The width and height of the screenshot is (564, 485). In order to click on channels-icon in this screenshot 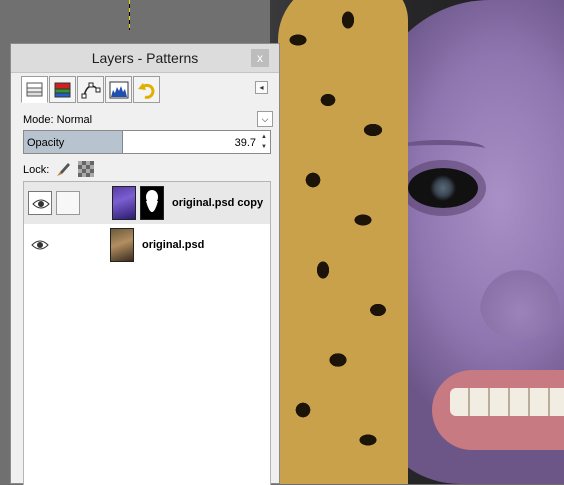, I will do `click(62, 90)`.